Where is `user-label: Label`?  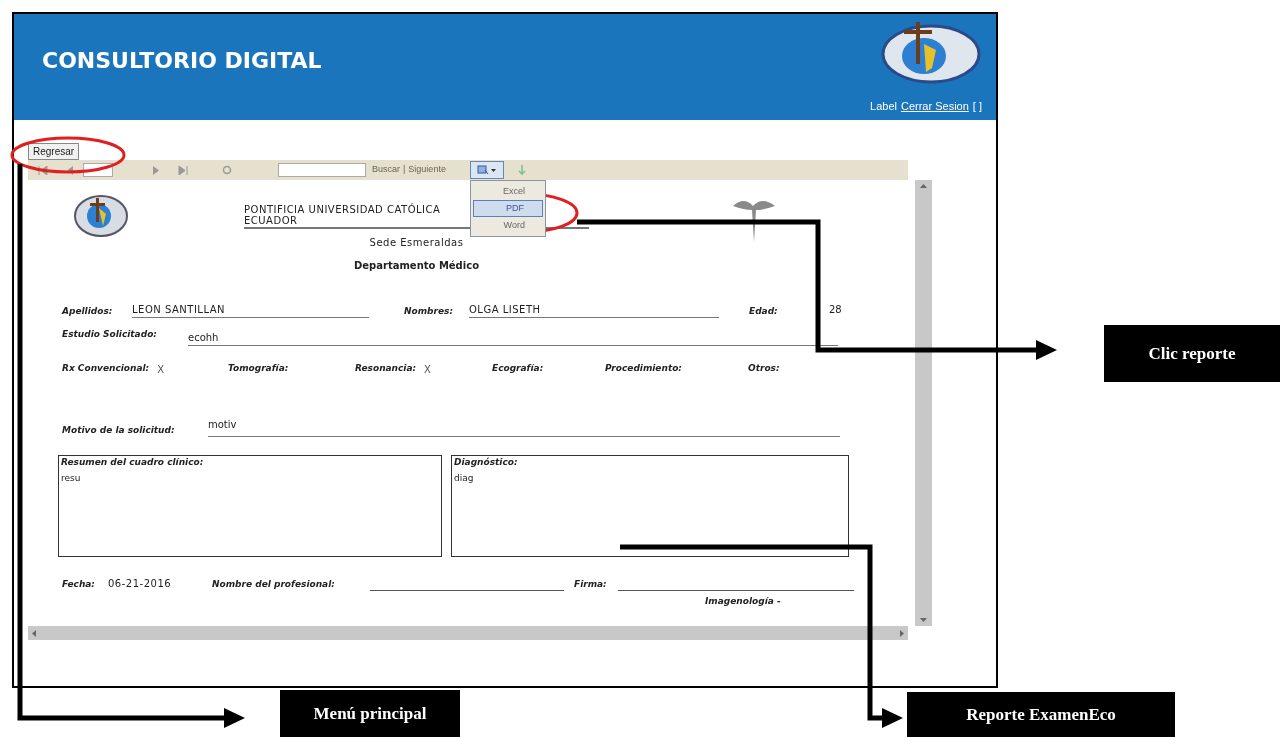 user-label: Label is located at coordinates (883, 106).